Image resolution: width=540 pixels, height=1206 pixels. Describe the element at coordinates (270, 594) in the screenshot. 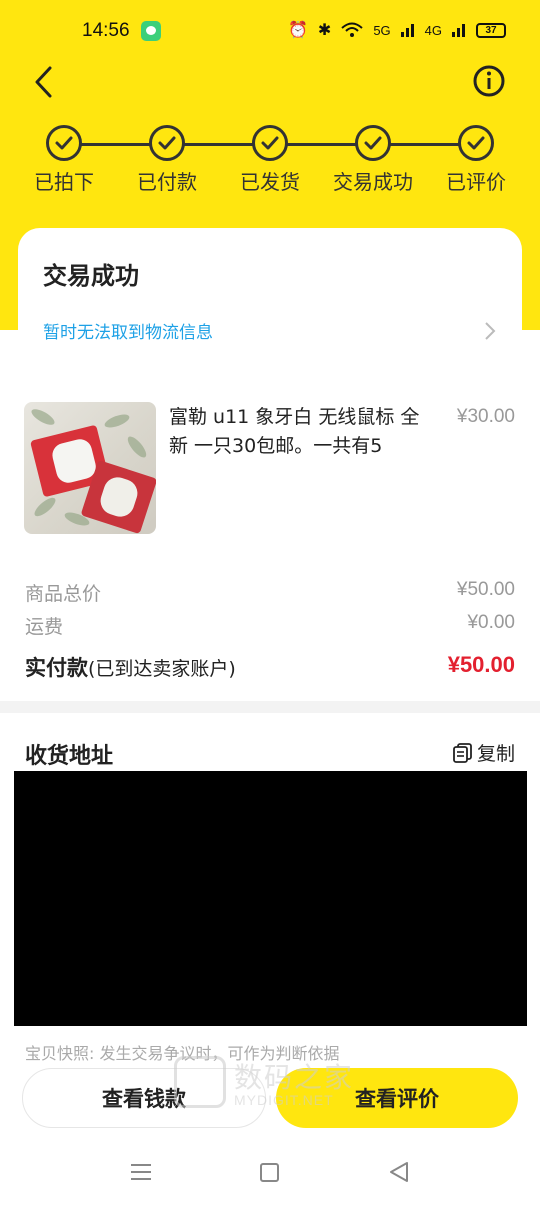

I see `total-price-row: 商品总价 ¥50.00` at that location.